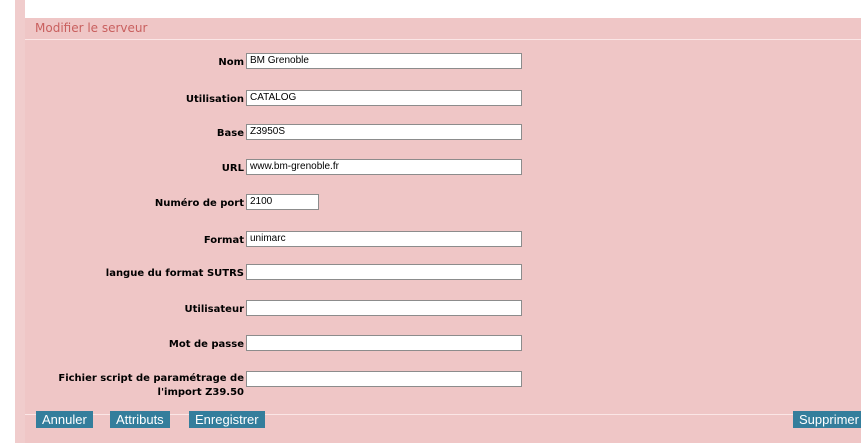 The width and height of the screenshot is (861, 443). What do you see at coordinates (199, 203) in the screenshot?
I see `port-label: Numéro de port` at bounding box center [199, 203].